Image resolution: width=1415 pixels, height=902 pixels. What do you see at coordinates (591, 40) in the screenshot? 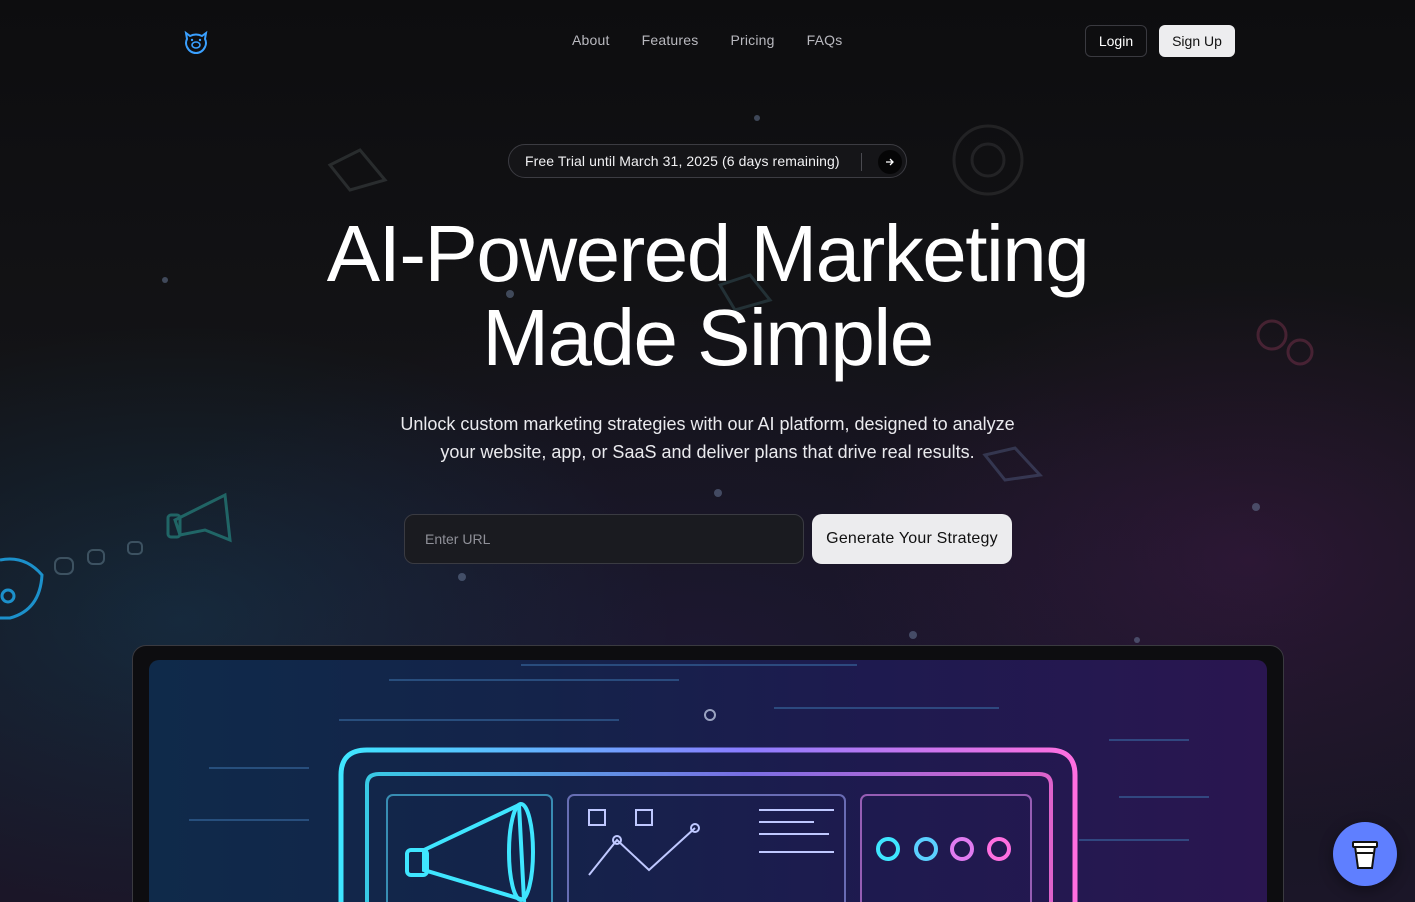
I see `nav-about: About` at bounding box center [591, 40].